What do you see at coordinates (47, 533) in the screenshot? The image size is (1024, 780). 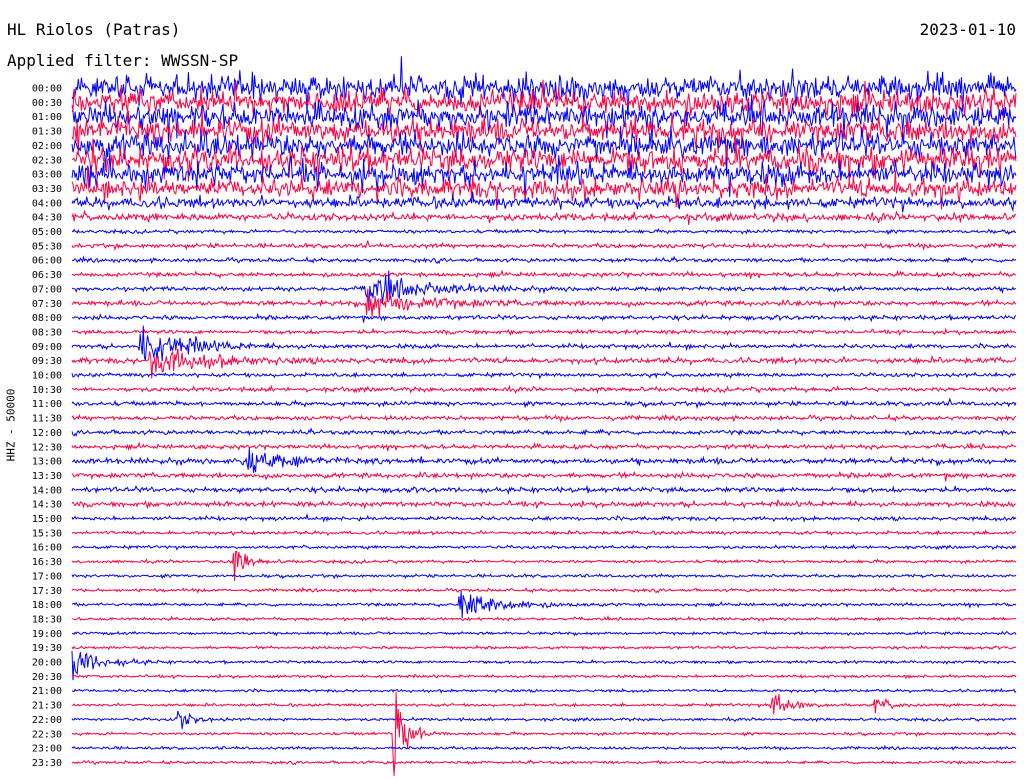 I see `row-time-label: 15:30` at bounding box center [47, 533].